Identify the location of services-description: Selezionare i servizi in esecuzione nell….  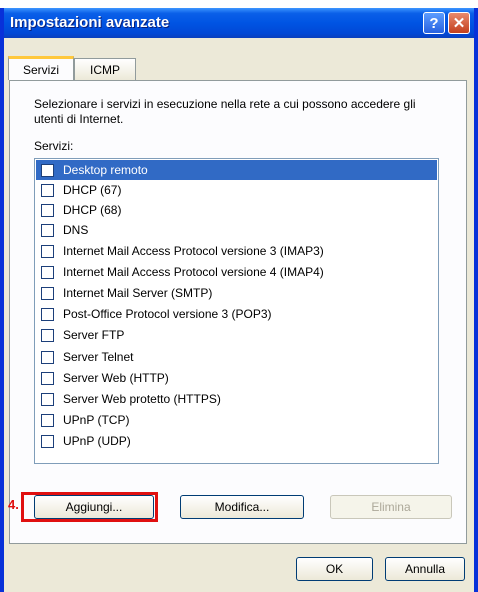
(225, 111).